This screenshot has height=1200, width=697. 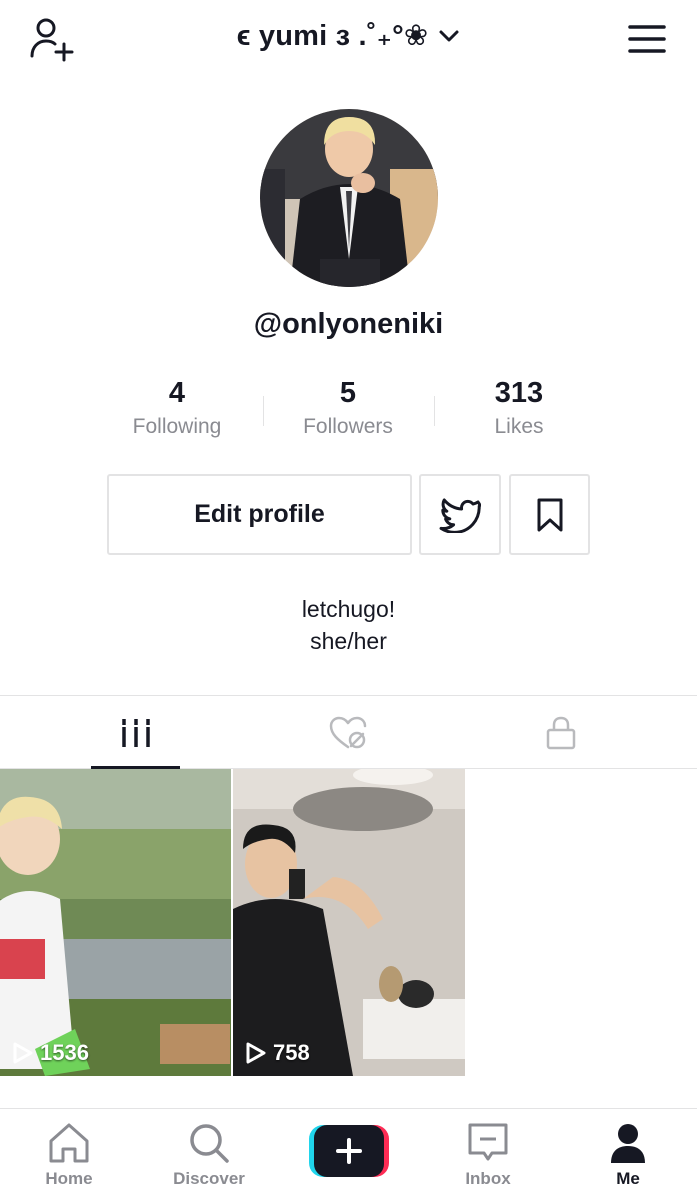 What do you see at coordinates (209, 1143) in the screenshot?
I see `search-icon` at bounding box center [209, 1143].